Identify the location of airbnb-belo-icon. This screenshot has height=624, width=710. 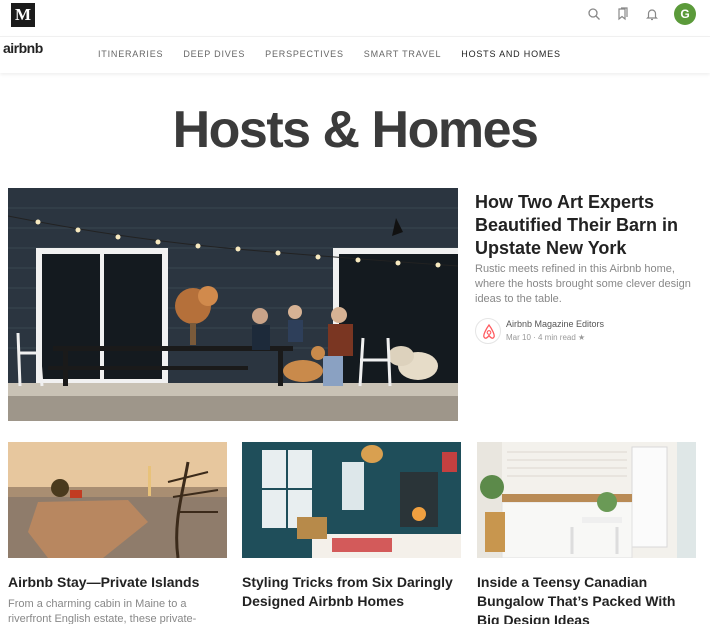
(489, 331).